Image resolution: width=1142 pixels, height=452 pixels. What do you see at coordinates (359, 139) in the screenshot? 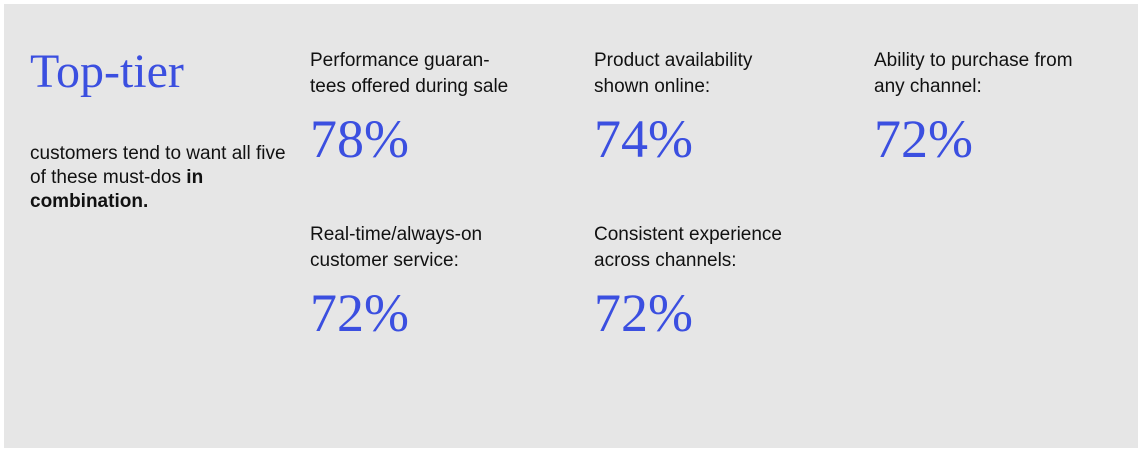
I see `stat-value: 78%` at bounding box center [359, 139].